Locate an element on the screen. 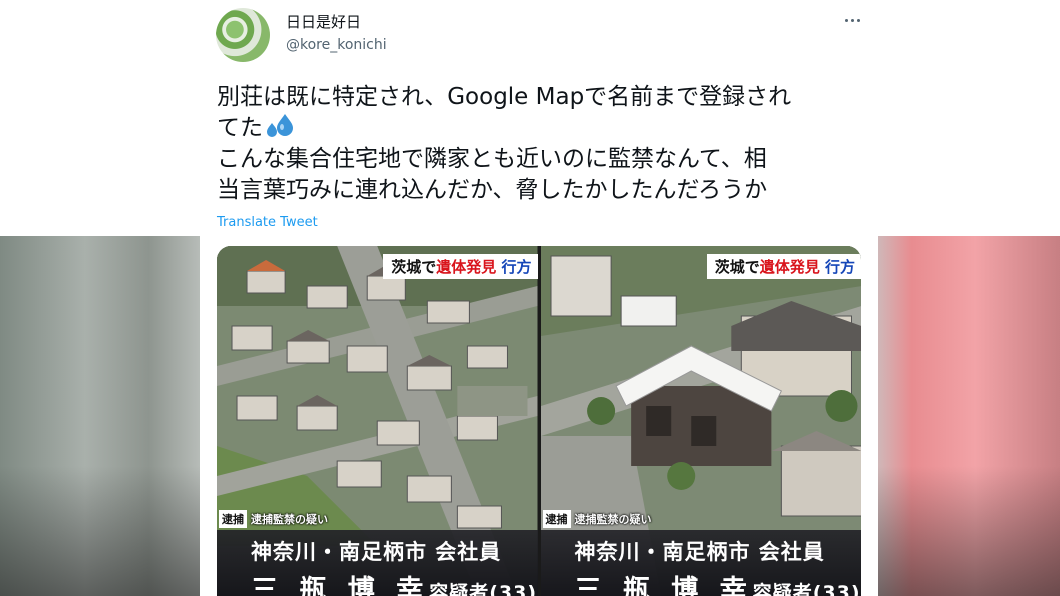 The width and height of the screenshot is (1060, 596). translate-tweet-link: Translate Tweet is located at coordinates (267, 222).